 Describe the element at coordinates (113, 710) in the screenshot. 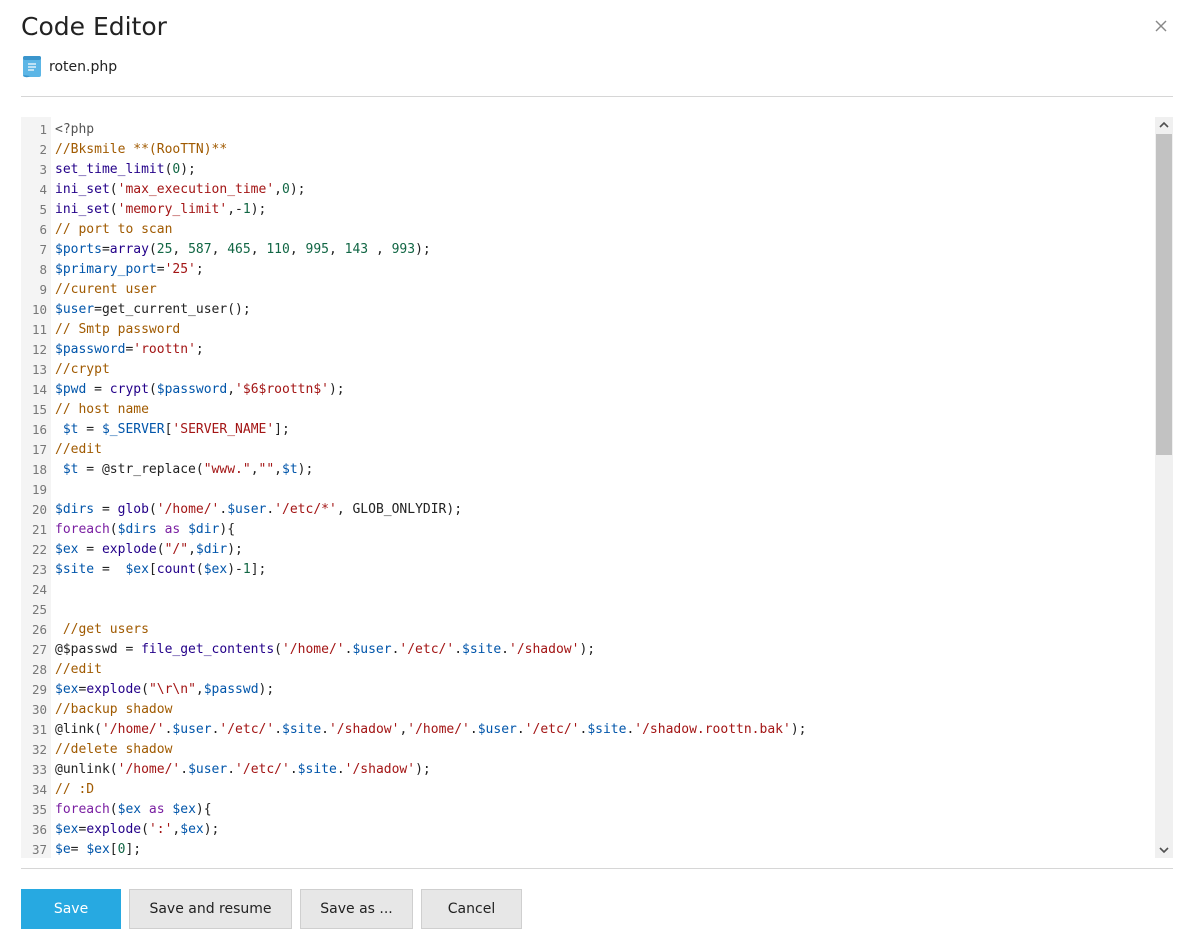

I see `line-code: //backup shadow` at that location.